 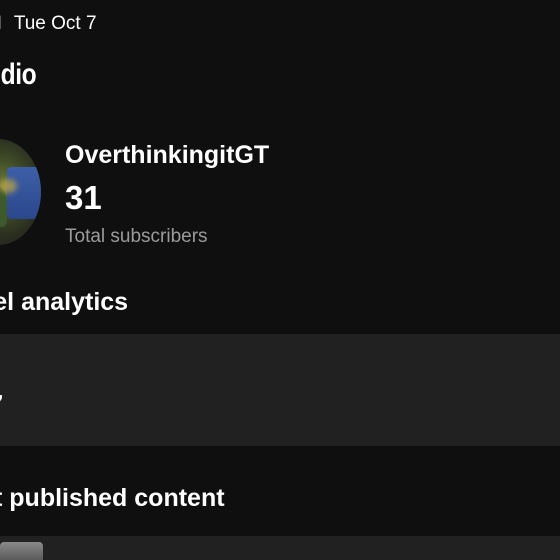 I want to click on subscriber-count: 31, so click(x=83, y=197).